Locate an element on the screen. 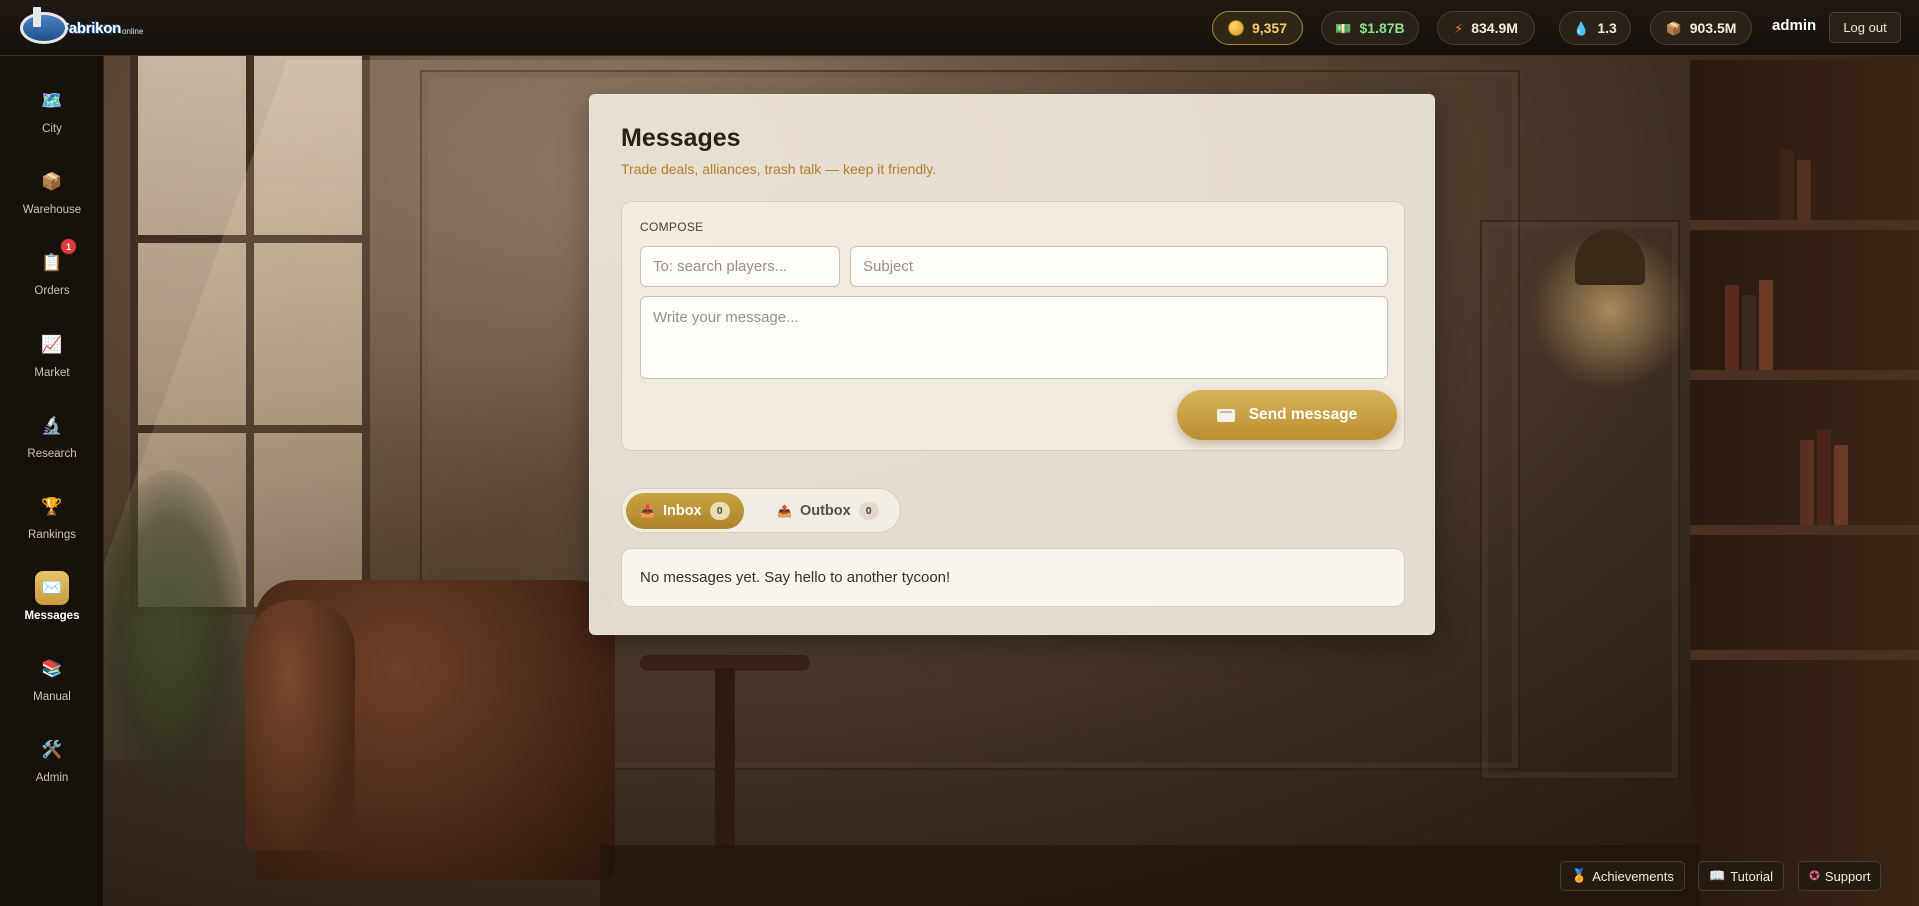  logout-button: Log out is located at coordinates (1865, 27).